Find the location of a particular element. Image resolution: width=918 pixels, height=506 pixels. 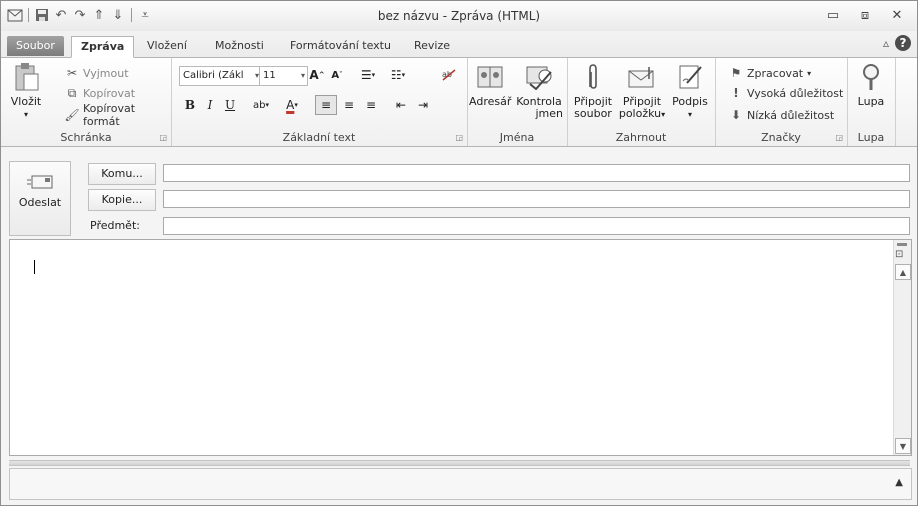

magnifier-icon is located at coordinates (871, 77).